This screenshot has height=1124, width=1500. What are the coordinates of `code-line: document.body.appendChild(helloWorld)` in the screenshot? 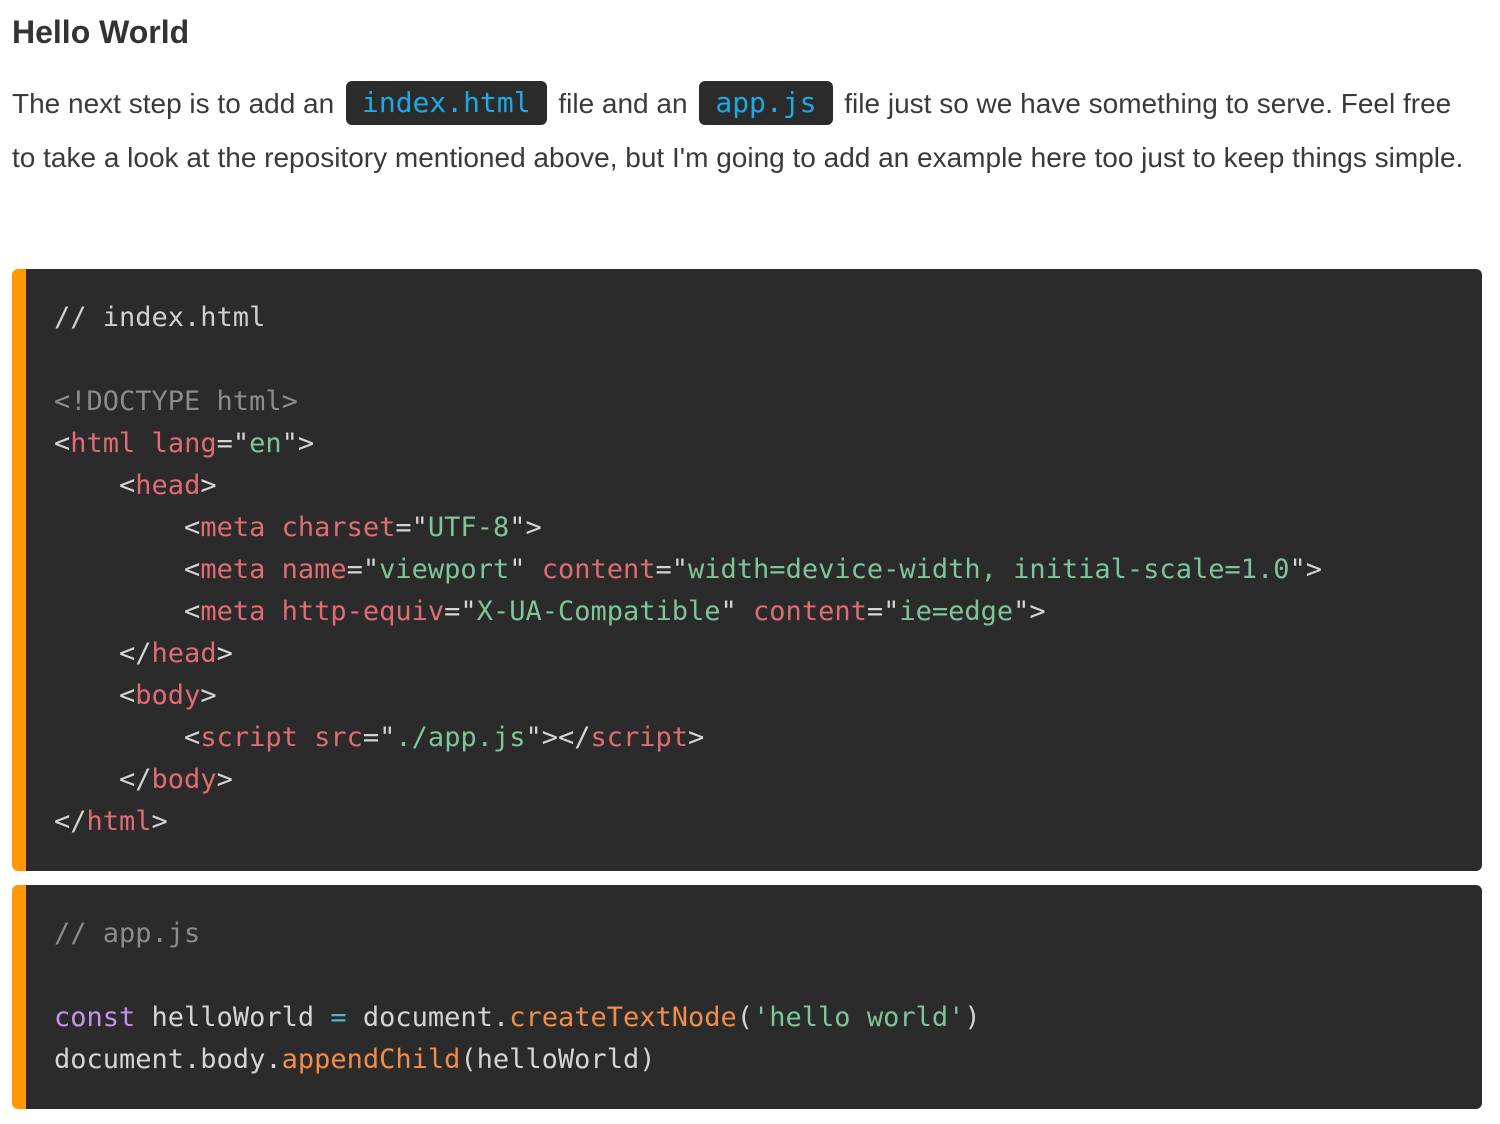 It's located at (768, 1060).